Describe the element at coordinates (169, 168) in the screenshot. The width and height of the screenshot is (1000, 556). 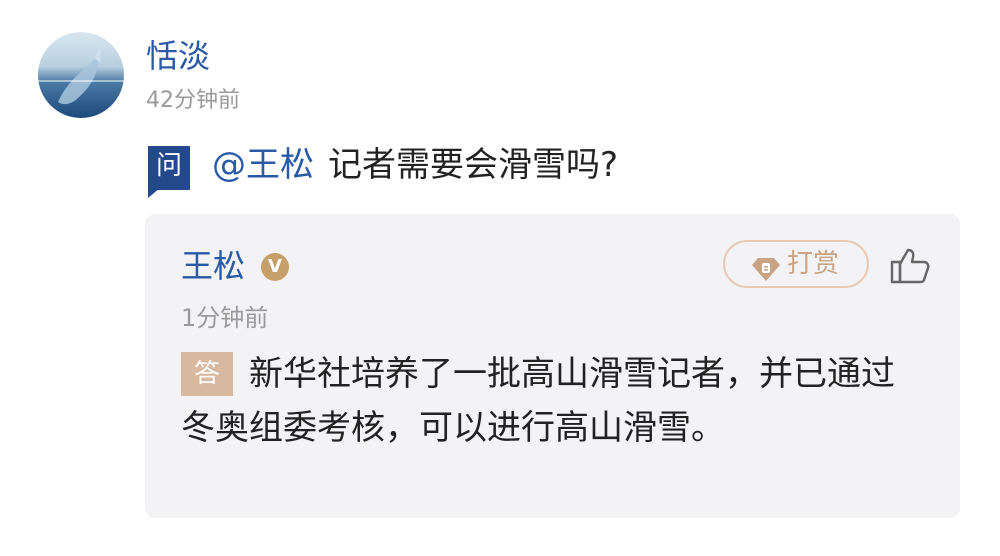
I see `question-badge: 问` at that location.